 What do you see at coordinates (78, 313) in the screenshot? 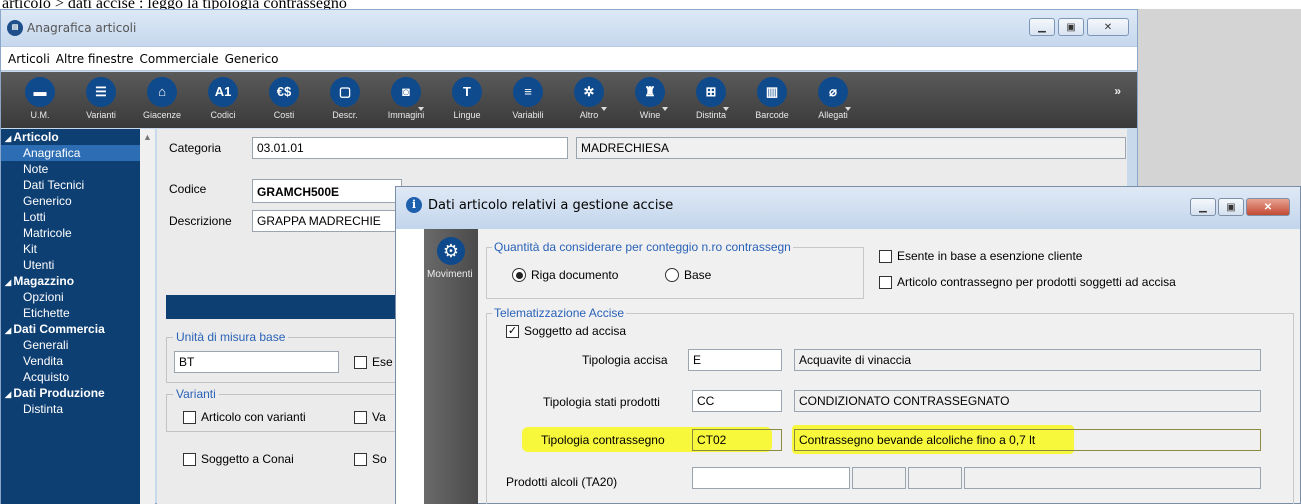
I see `sidebar-item: Etichette` at bounding box center [78, 313].